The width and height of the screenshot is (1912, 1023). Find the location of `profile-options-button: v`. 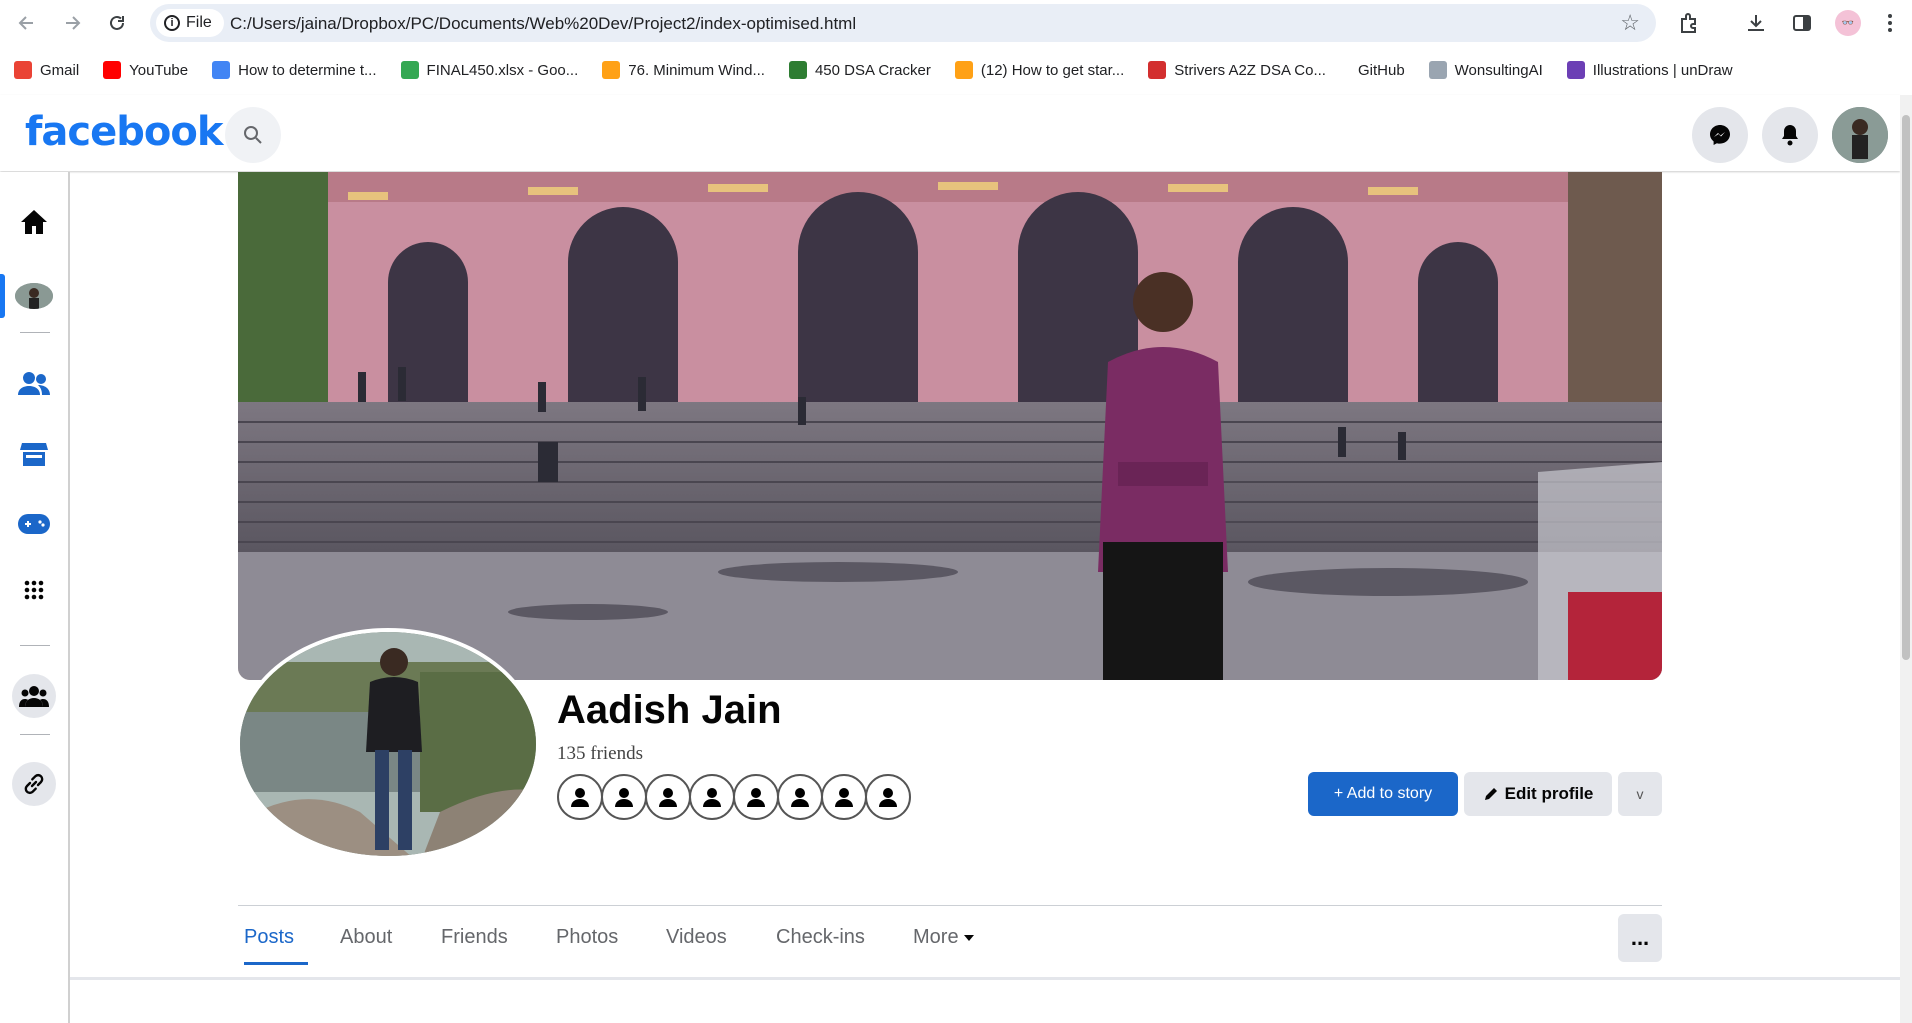

profile-options-button: v is located at coordinates (1640, 794).